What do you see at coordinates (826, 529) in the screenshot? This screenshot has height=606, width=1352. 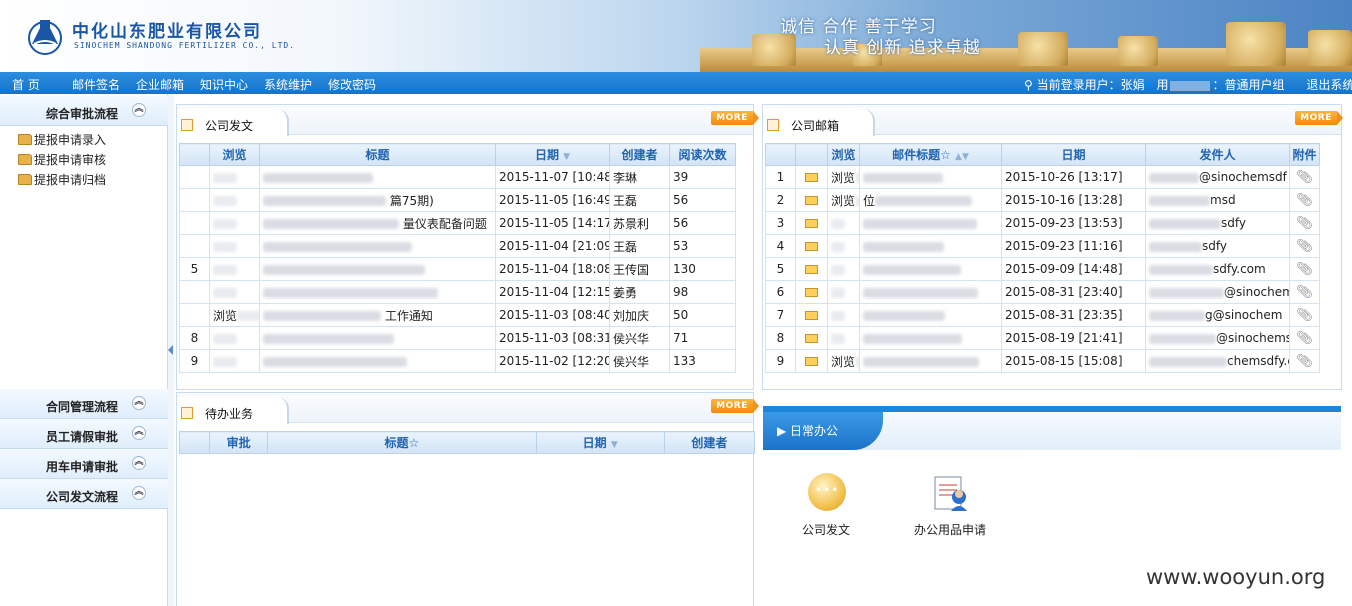 I see `company-docs-app-label: 公司发文` at bounding box center [826, 529].